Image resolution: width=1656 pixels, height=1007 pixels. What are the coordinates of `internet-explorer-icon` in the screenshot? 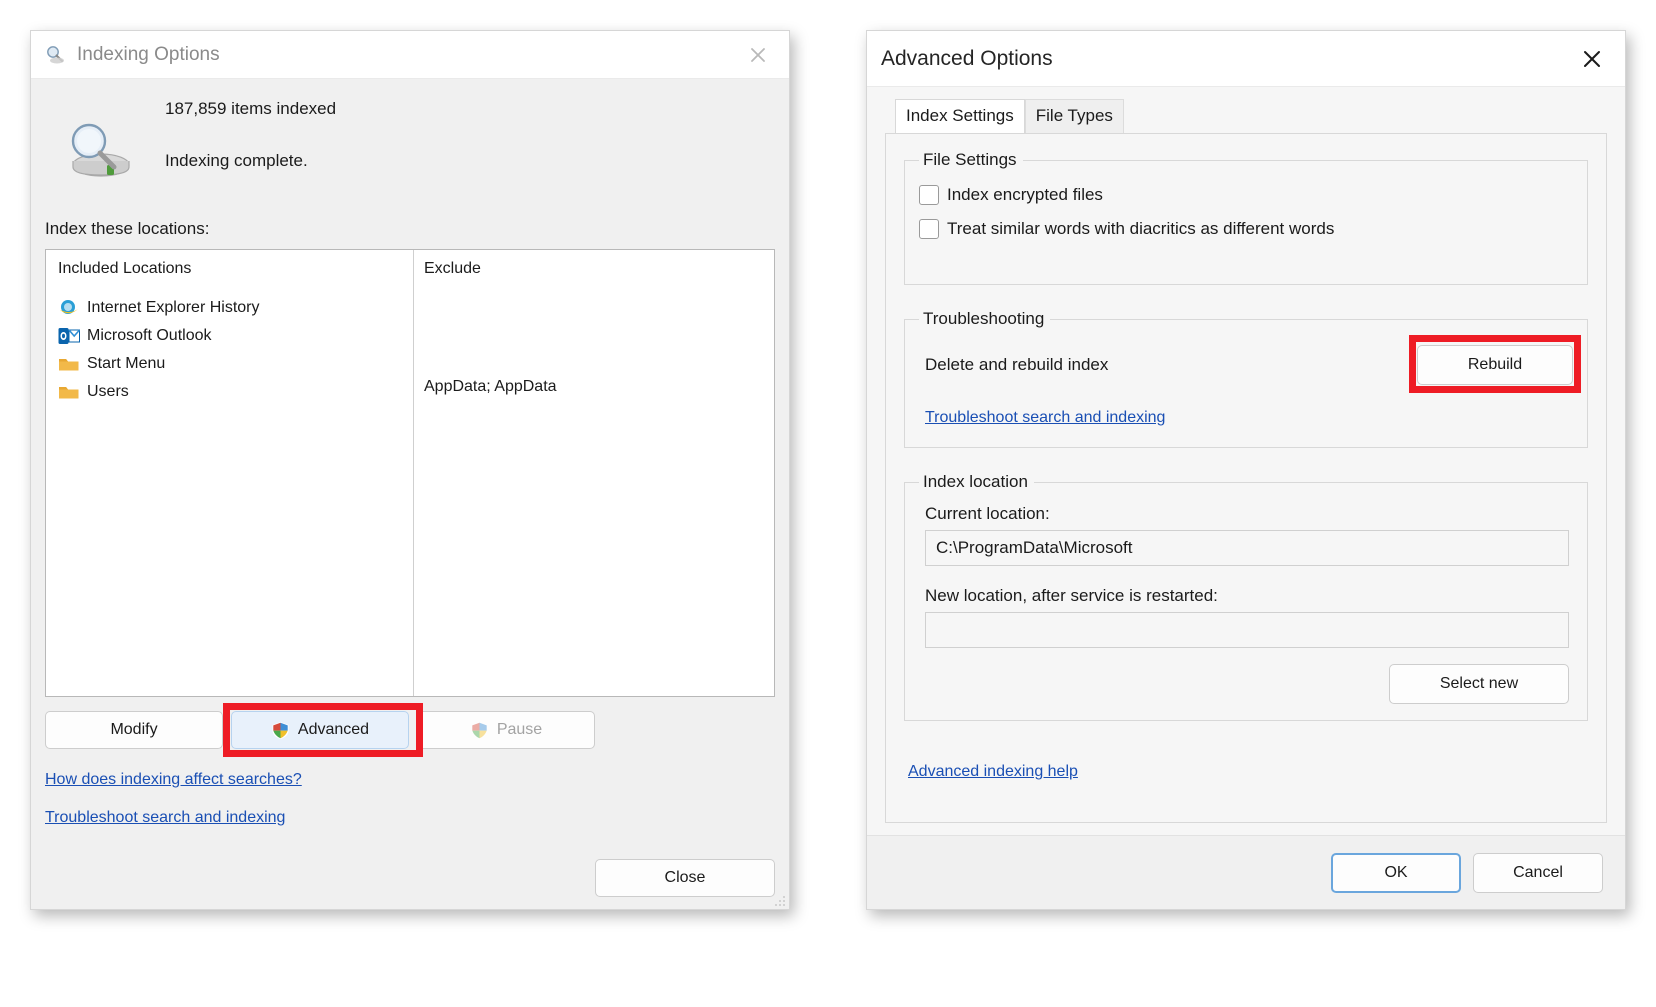 It's located at (69, 308).